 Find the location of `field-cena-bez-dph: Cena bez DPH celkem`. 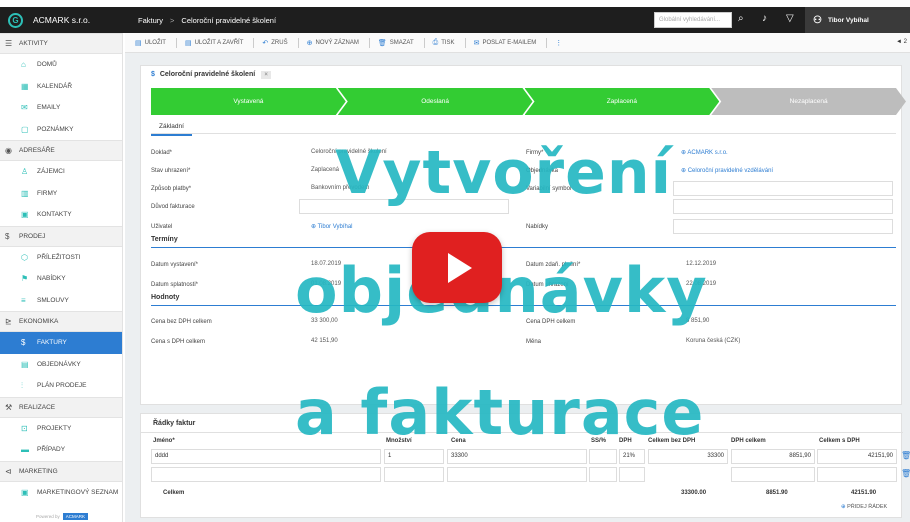

field-cena-bez-dph: Cena bez DPH celkem is located at coordinates (181, 321).